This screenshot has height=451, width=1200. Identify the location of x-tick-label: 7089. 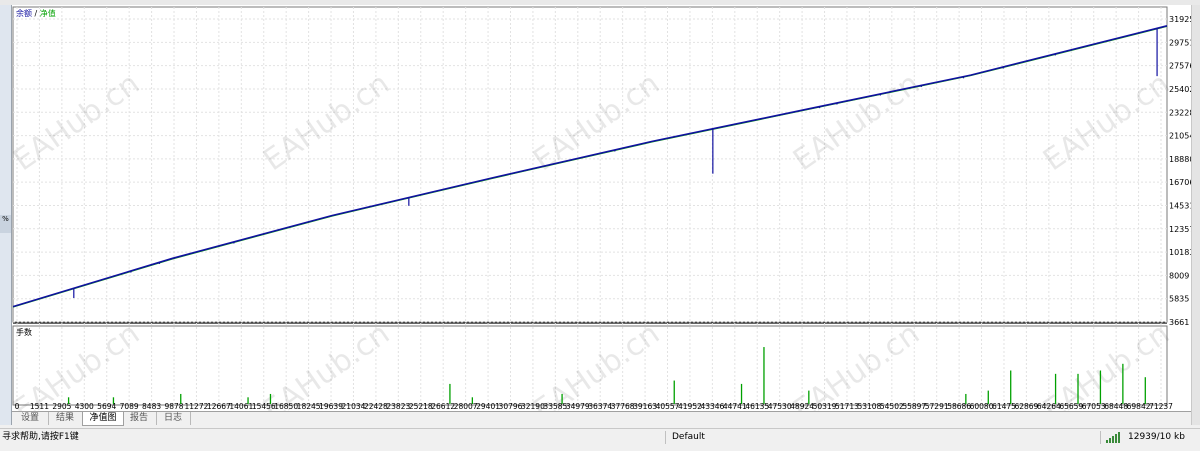
(129, 406).